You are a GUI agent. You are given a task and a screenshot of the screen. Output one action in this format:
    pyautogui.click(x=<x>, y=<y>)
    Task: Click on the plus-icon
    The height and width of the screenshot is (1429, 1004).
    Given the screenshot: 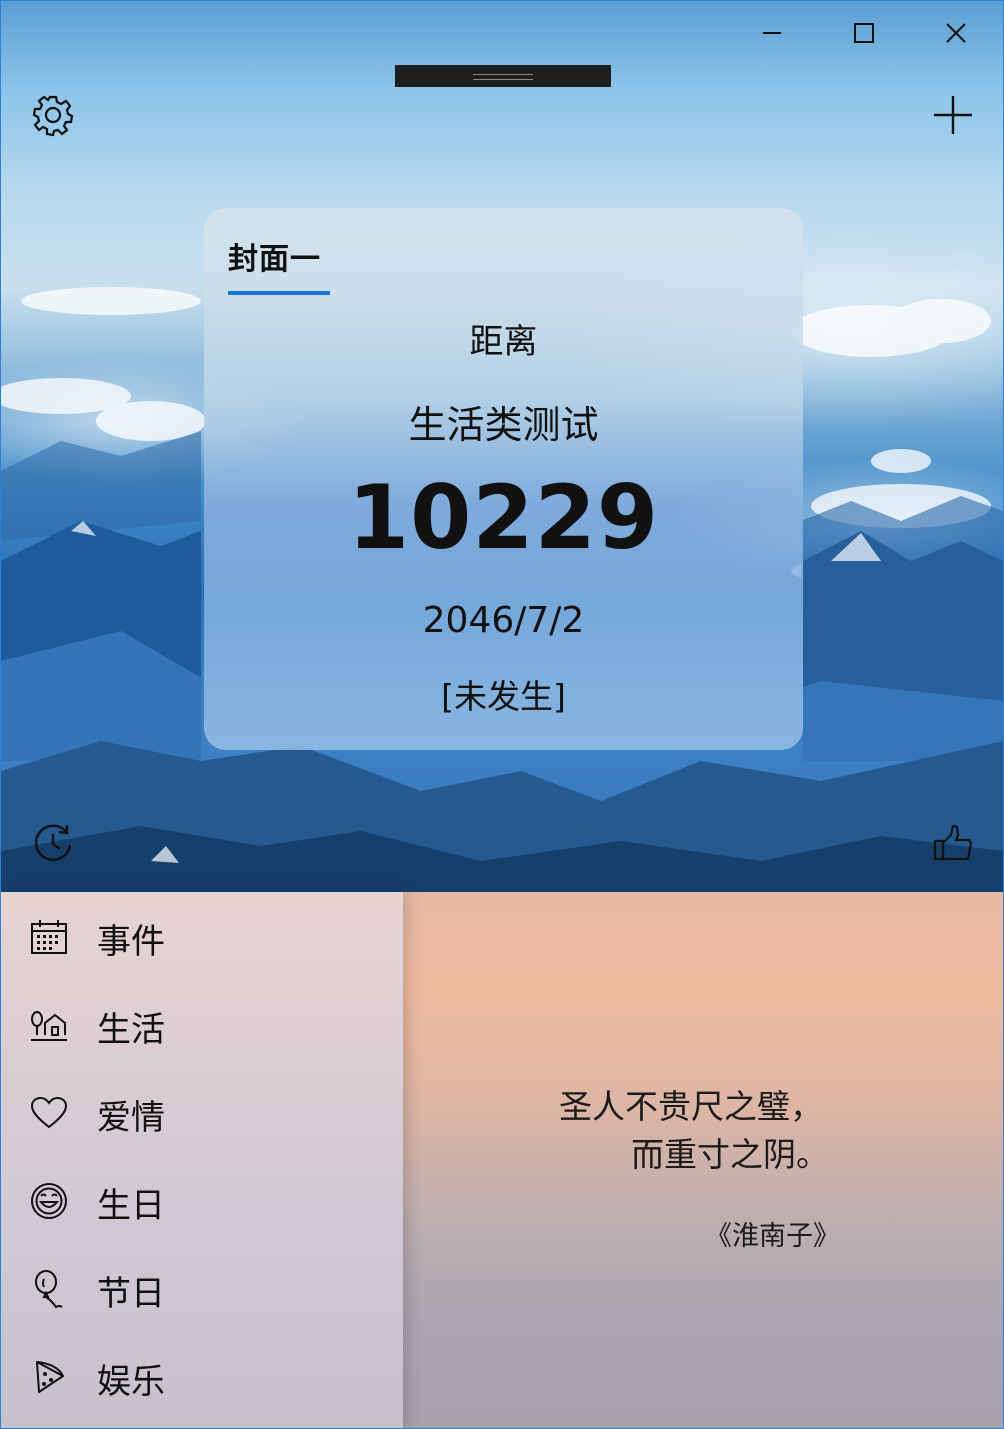 What is the action you would take?
    pyautogui.click(x=953, y=115)
    